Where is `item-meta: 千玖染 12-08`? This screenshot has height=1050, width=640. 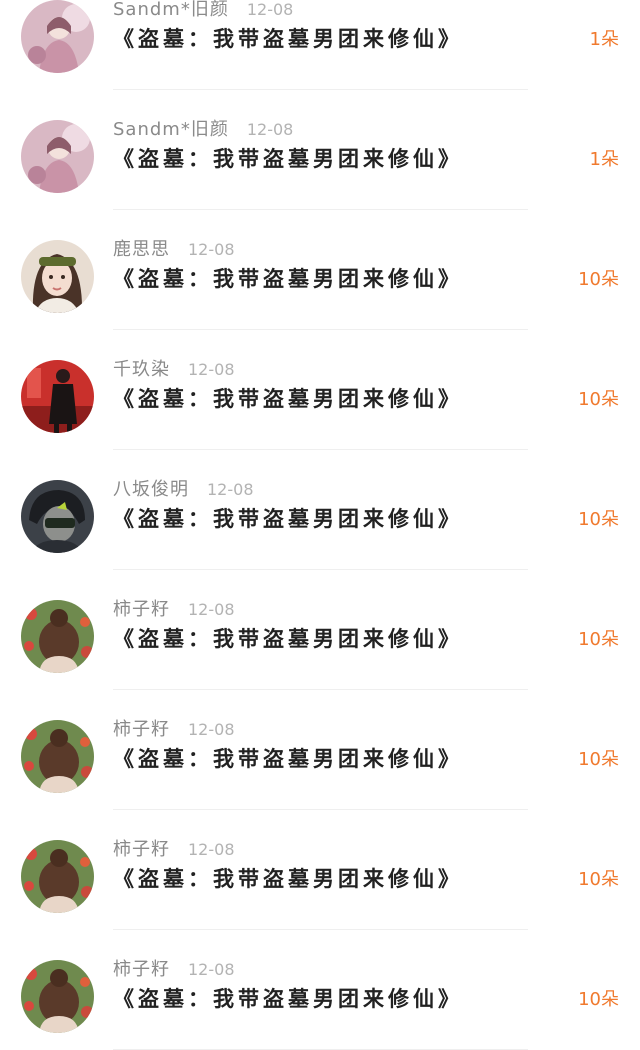 item-meta: 千玖染 12-08 is located at coordinates (174, 370).